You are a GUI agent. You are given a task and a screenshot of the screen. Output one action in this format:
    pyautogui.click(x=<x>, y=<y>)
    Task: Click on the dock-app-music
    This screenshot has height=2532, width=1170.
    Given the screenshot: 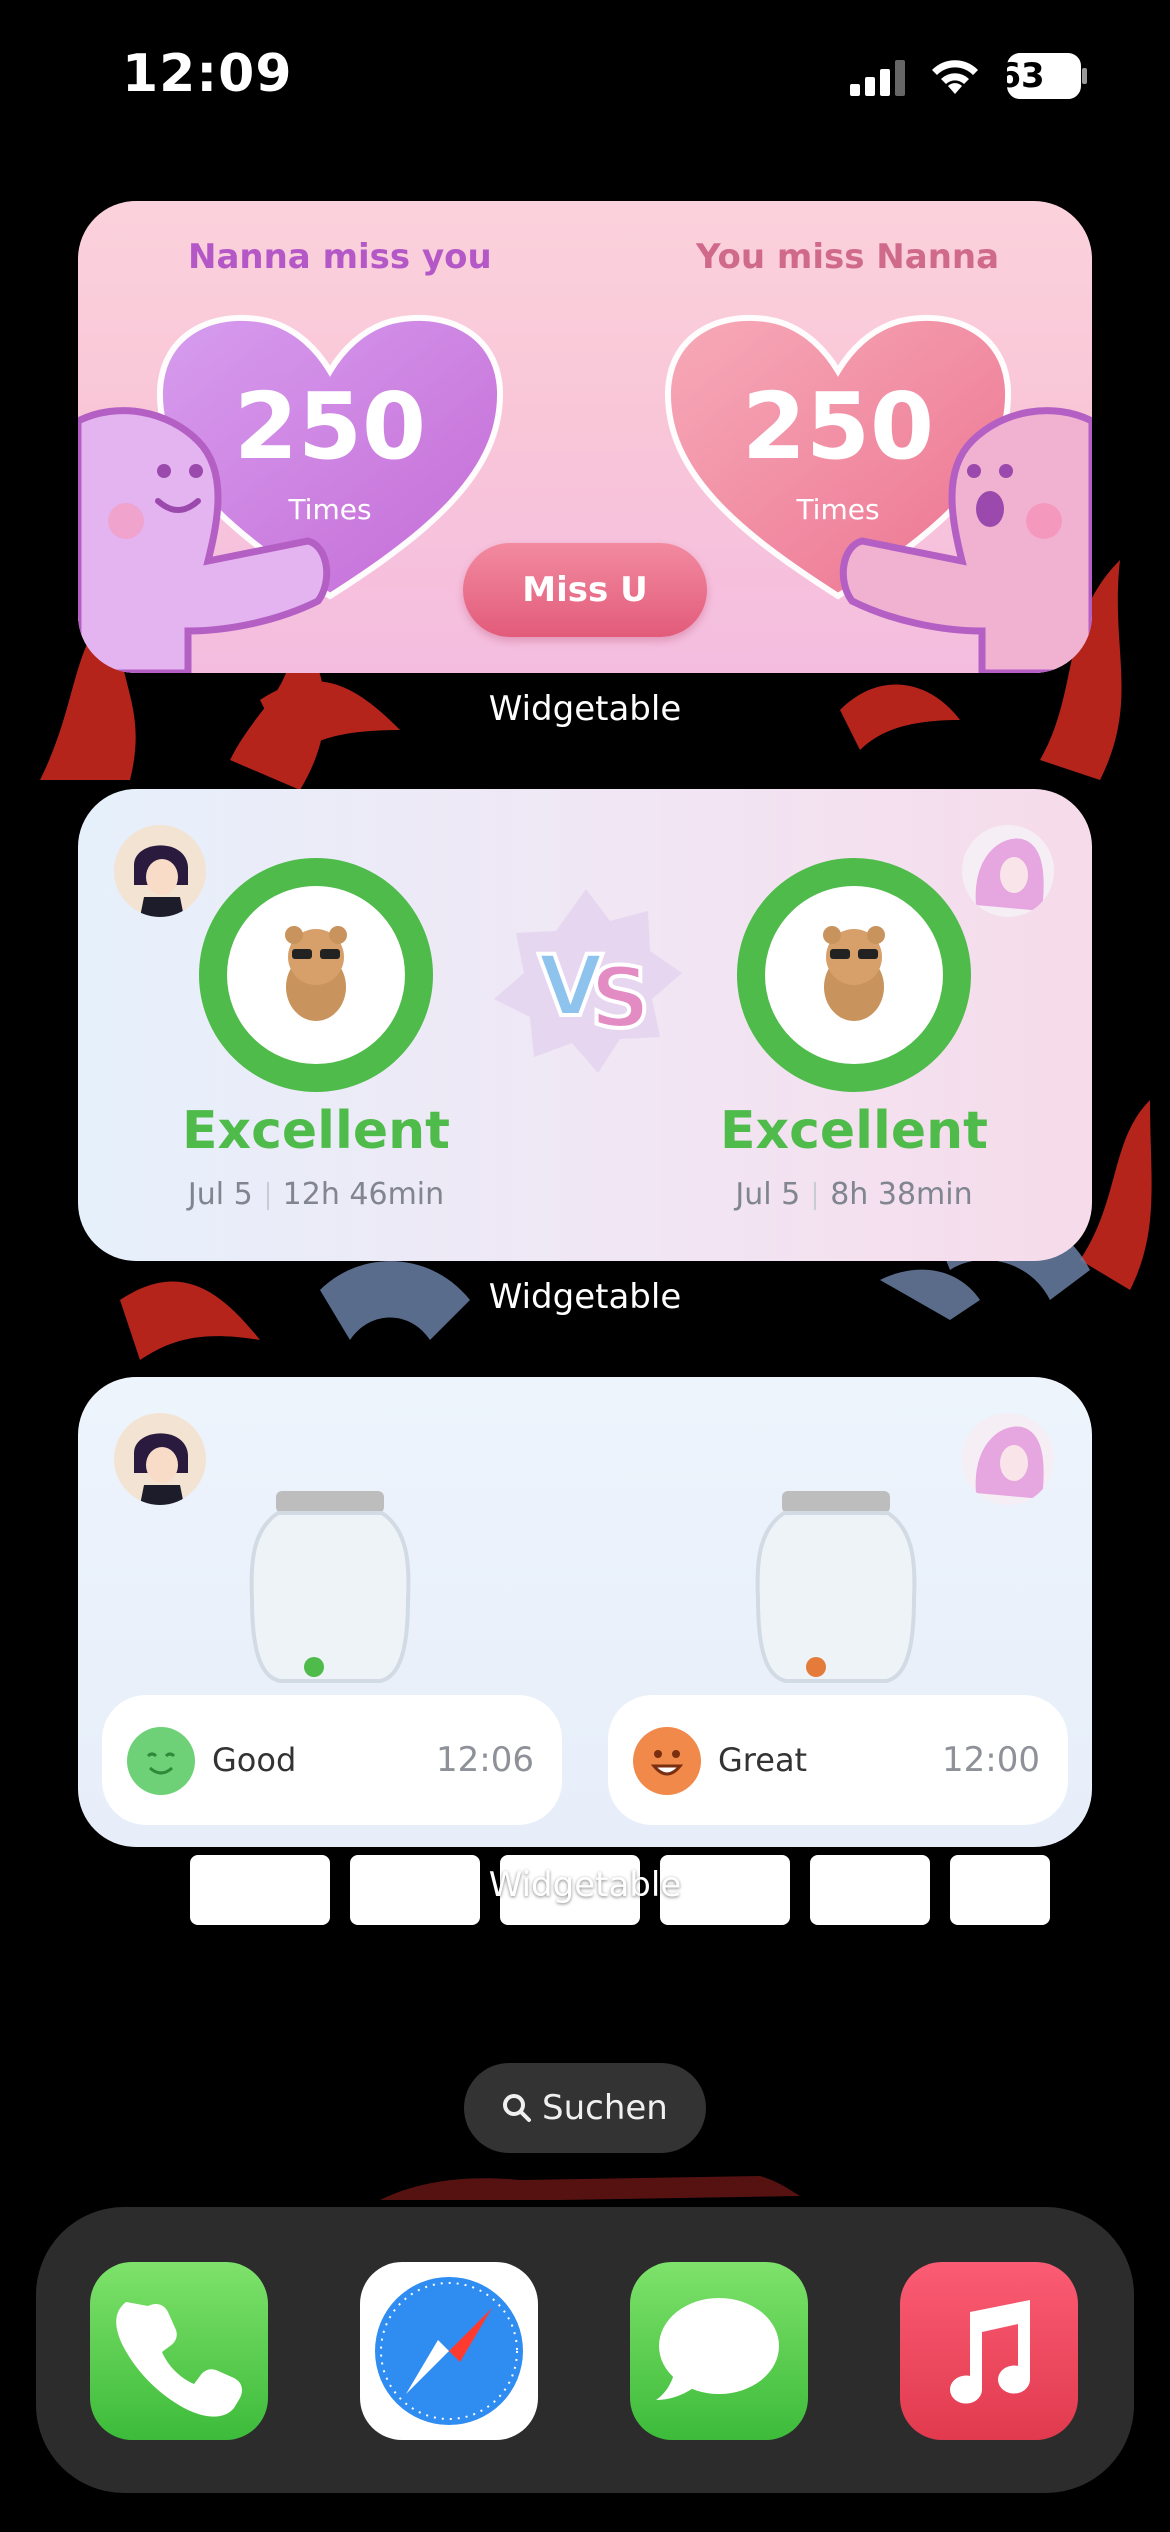 What is the action you would take?
    pyautogui.click(x=989, y=2351)
    